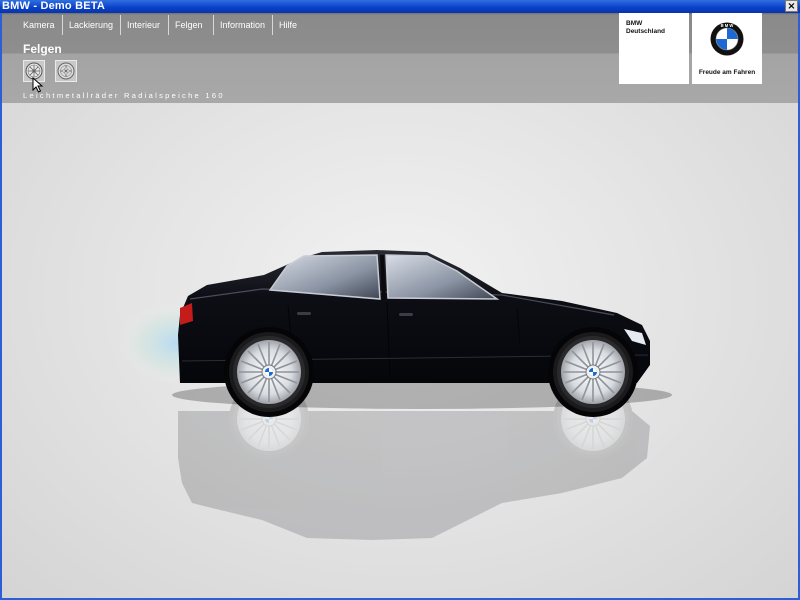  Describe the element at coordinates (239, 25) in the screenshot. I see `menu-item-information: Information` at that location.